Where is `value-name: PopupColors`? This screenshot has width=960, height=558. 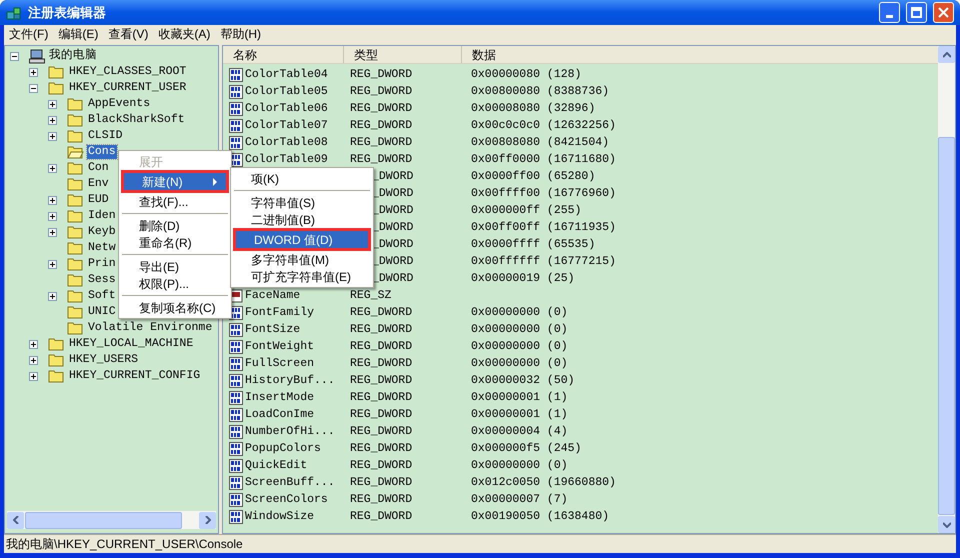
value-name: PopupColors is located at coordinates (283, 449).